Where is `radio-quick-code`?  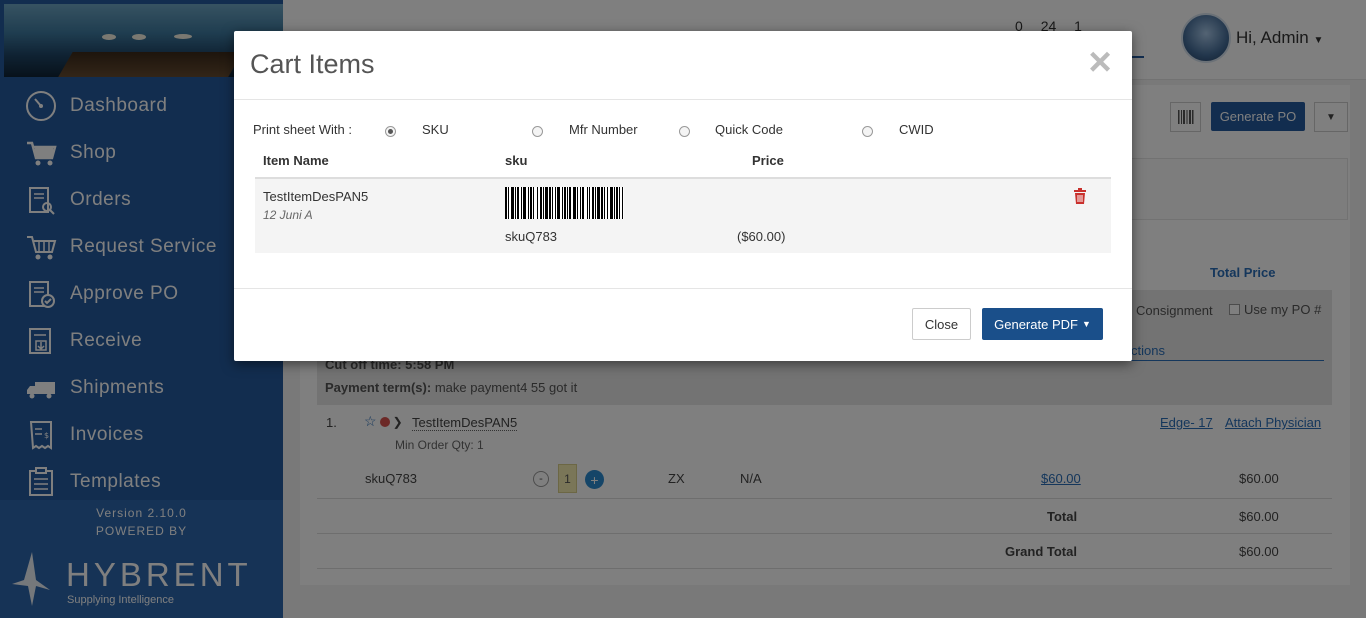
radio-quick-code is located at coordinates (684, 131).